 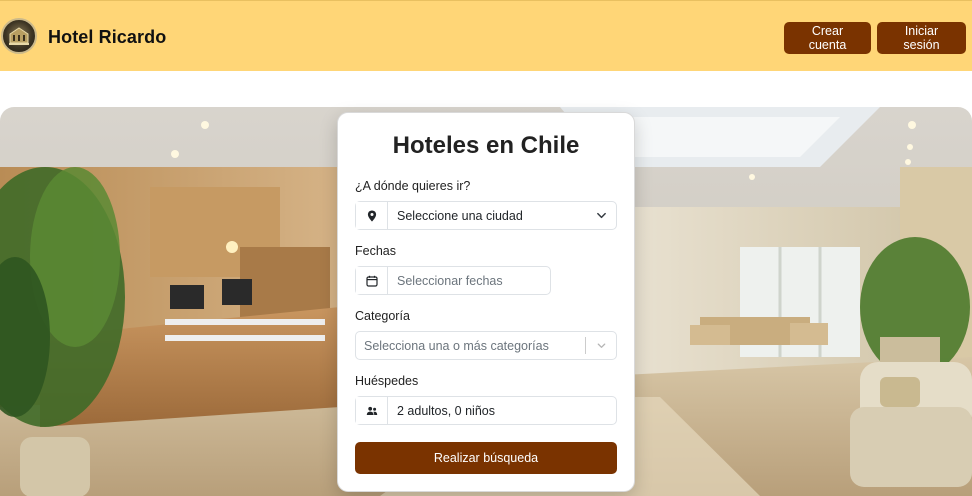 I want to click on category-label: Categoría, so click(x=382, y=316).